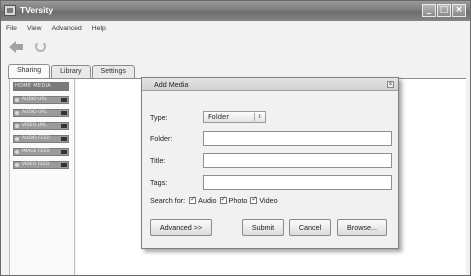 The image size is (471, 276). Describe the element at coordinates (113, 71) in the screenshot. I see `tab-settings: Settings` at that location.